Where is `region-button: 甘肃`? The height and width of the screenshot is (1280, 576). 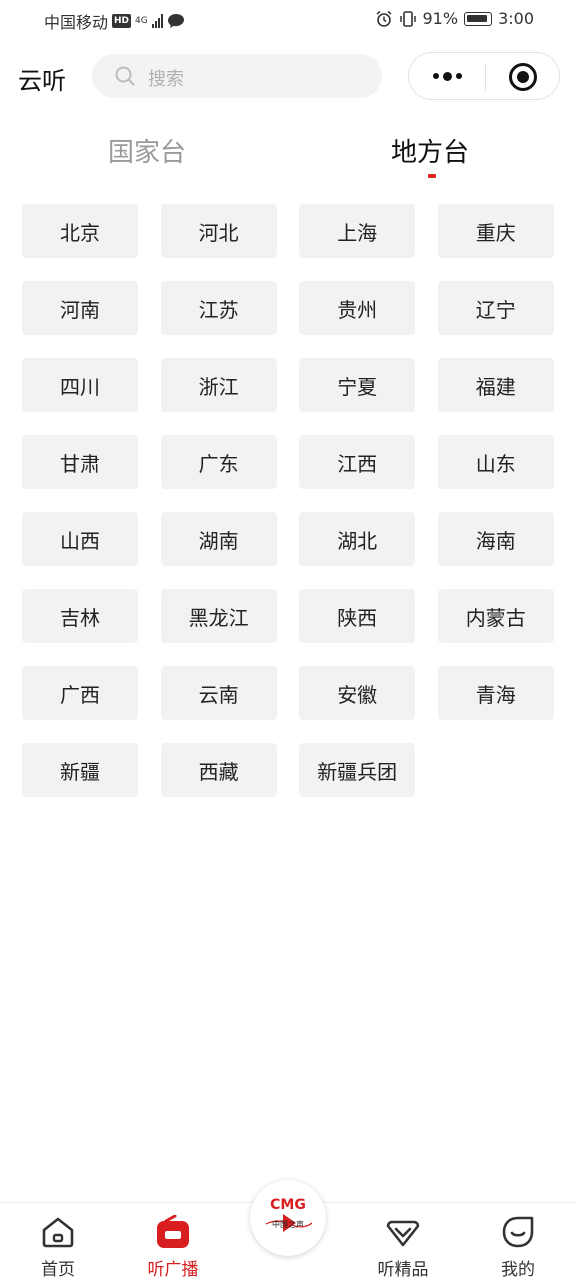
region-button: 甘肃 is located at coordinates (80, 462).